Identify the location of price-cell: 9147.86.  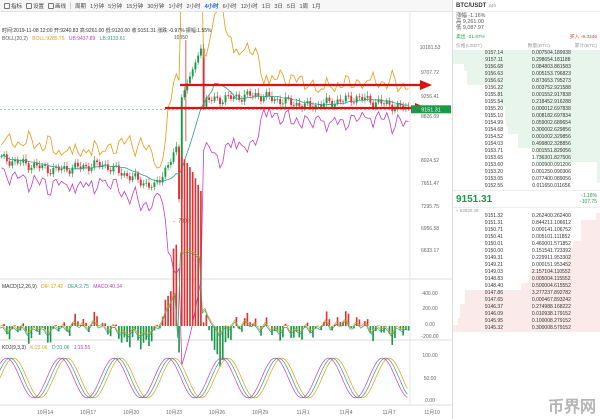
(493, 293).